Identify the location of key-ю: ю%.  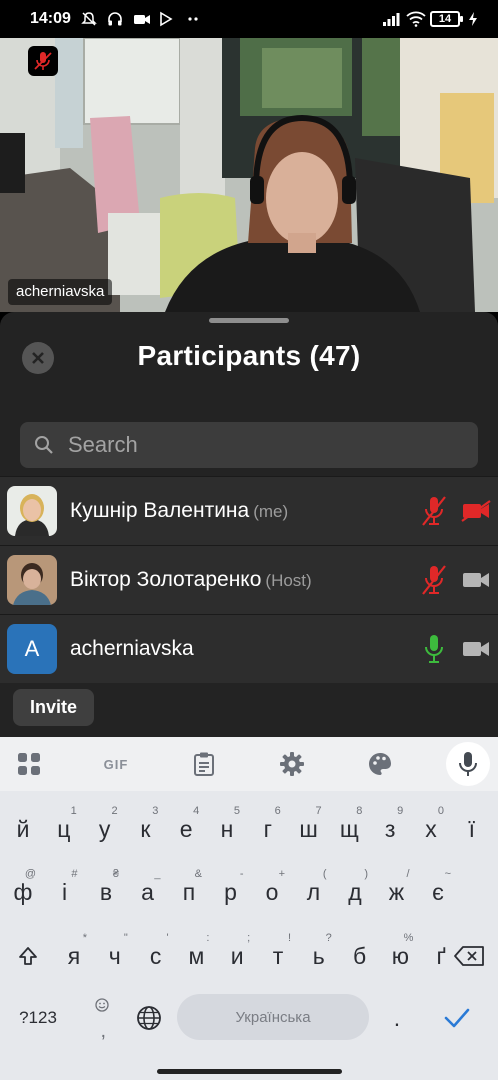
(400, 956).